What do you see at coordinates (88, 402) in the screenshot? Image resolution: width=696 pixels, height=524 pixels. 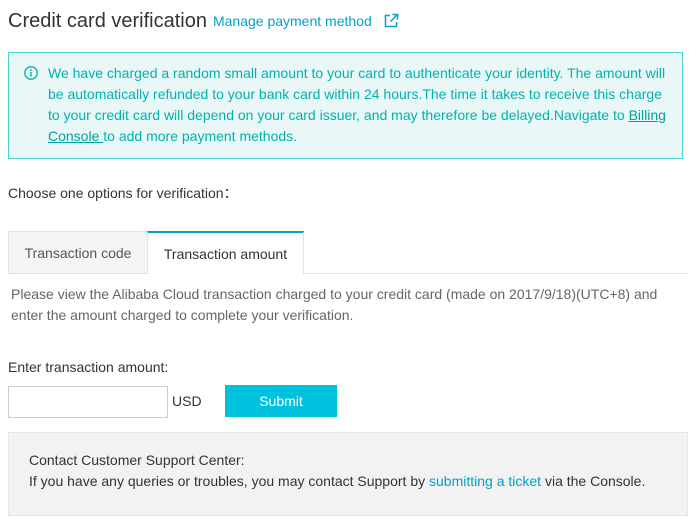 I see `transaction-amount-input` at bounding box center [88, 402].